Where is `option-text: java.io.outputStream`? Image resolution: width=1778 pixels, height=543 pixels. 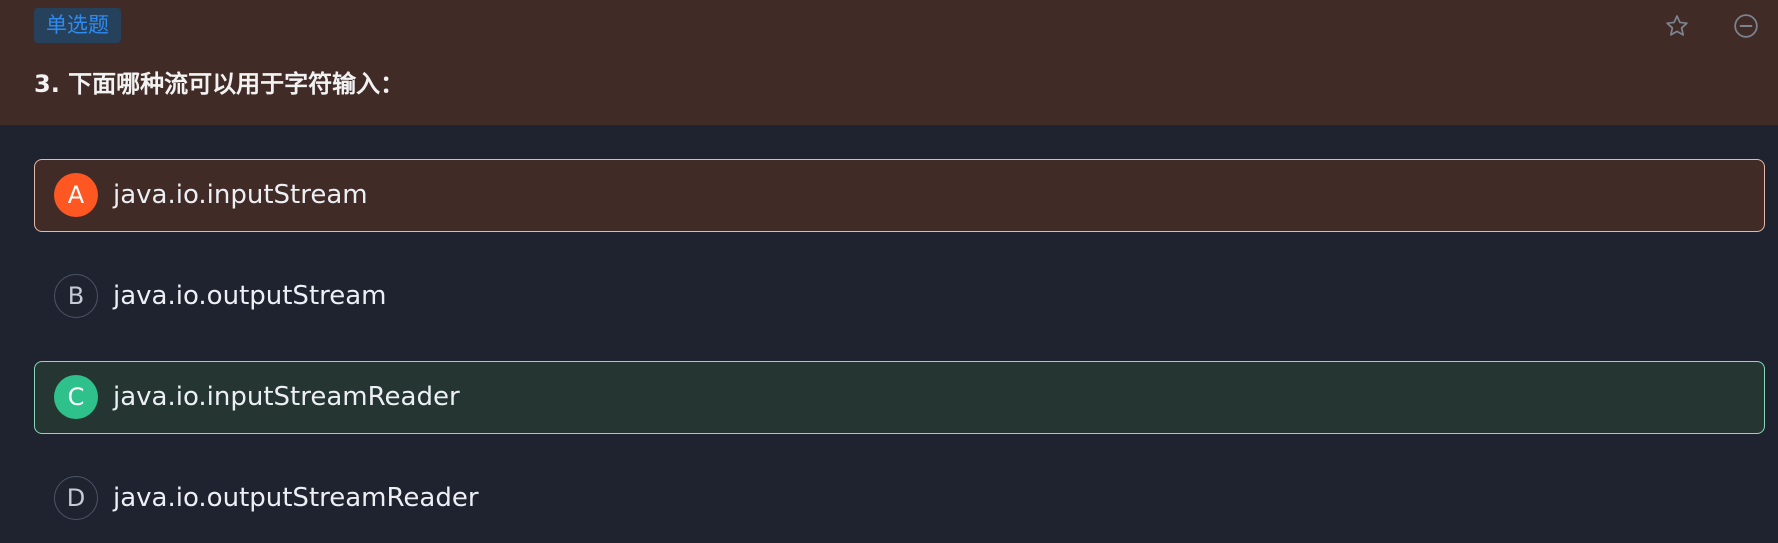
option-text: java.io.outputStream is located at coordinates (250, 296).